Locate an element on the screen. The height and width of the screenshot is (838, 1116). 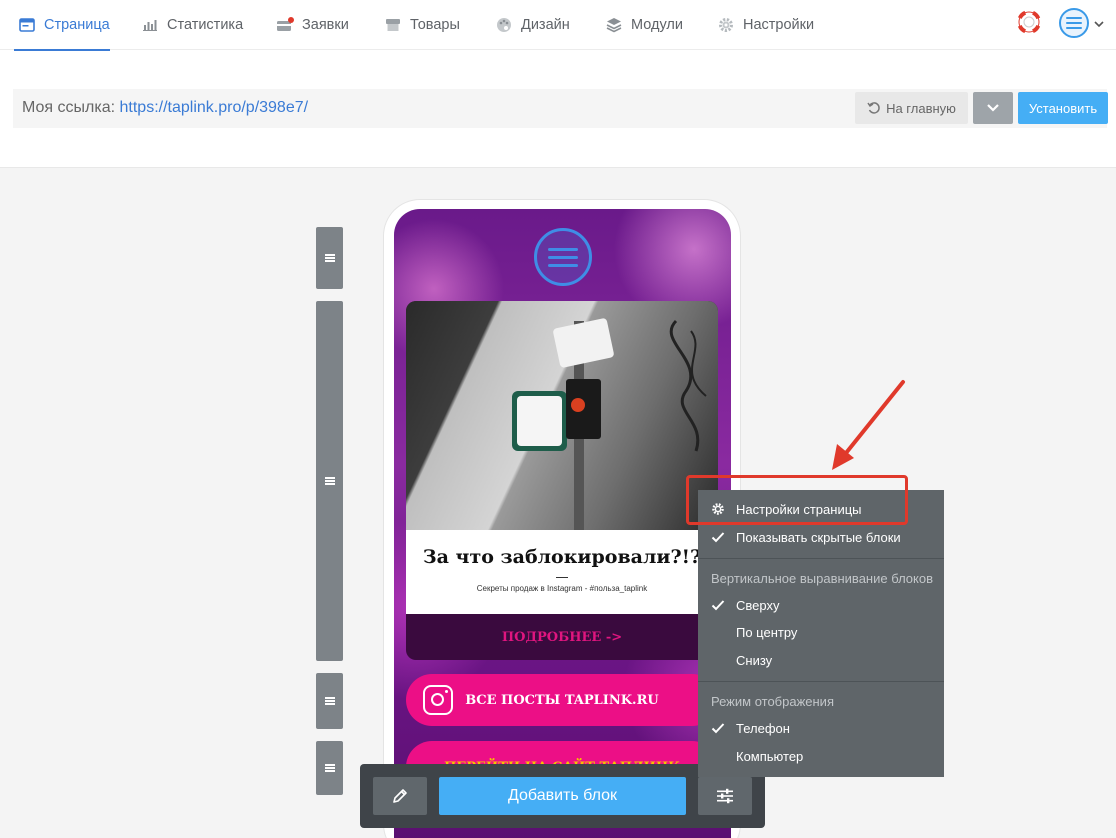
install-button: Установить is located at coordinates (1063, 108).